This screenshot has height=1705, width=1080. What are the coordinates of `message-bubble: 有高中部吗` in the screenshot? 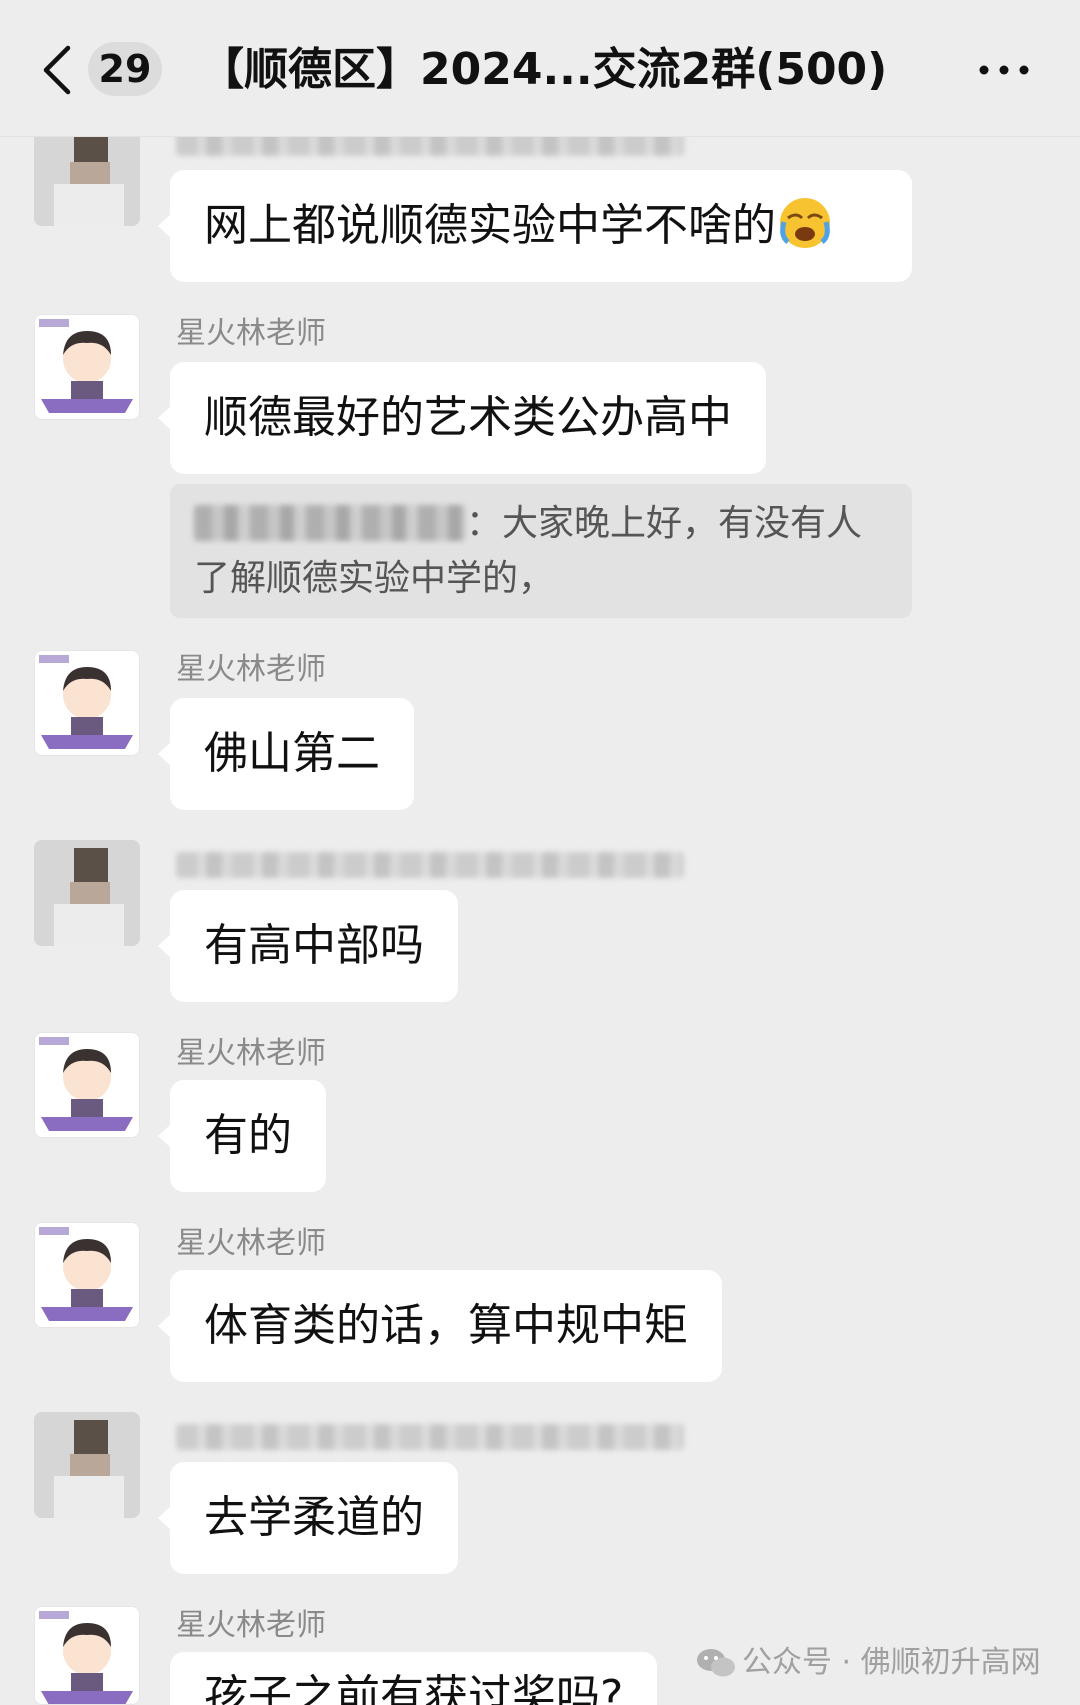 It's located at (308, 946).